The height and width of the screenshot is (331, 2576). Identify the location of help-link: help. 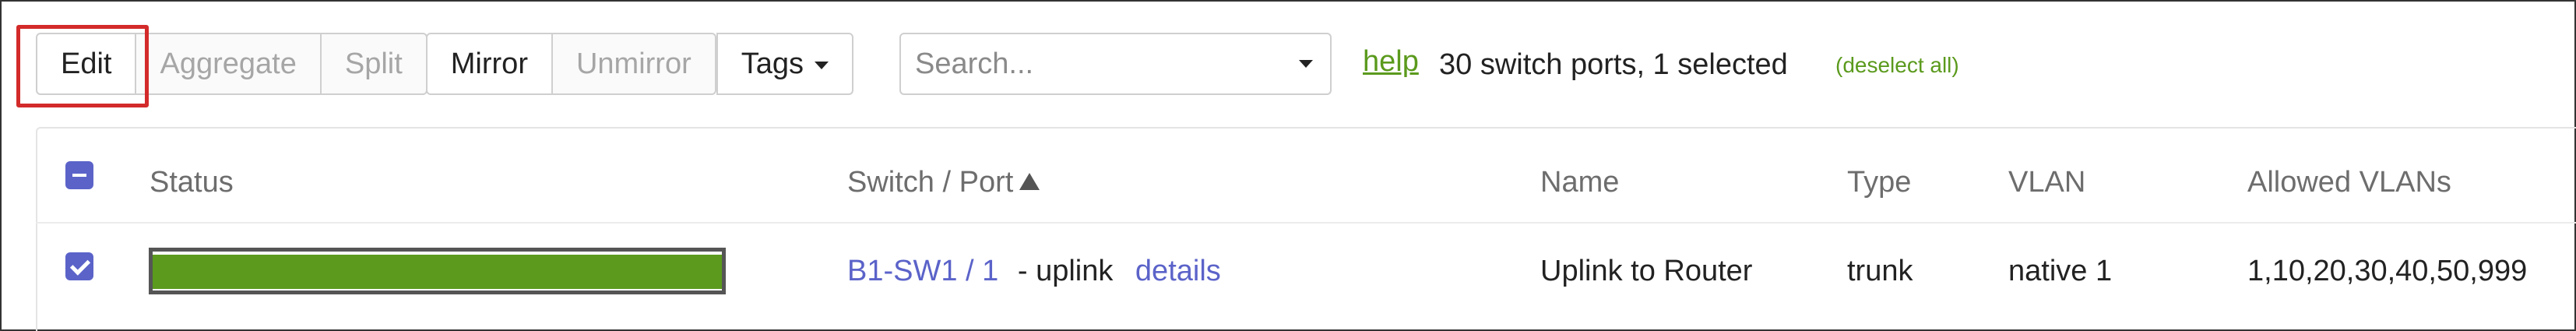
(1391, 62).